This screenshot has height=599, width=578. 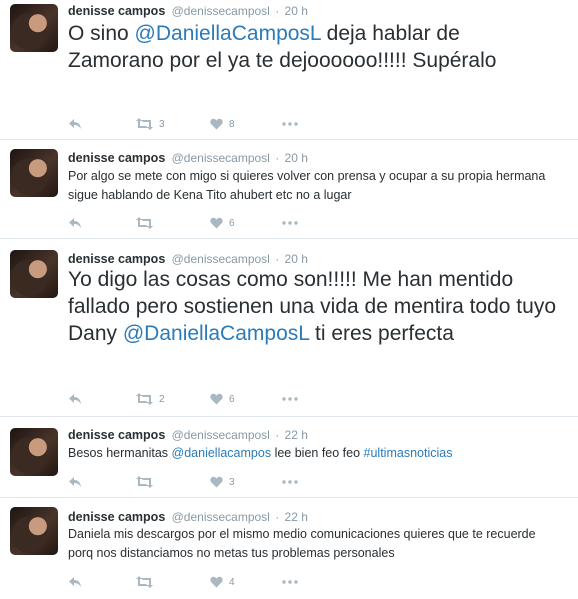 I want to click on tweet-actions: 6, so click(x=218, y=223).